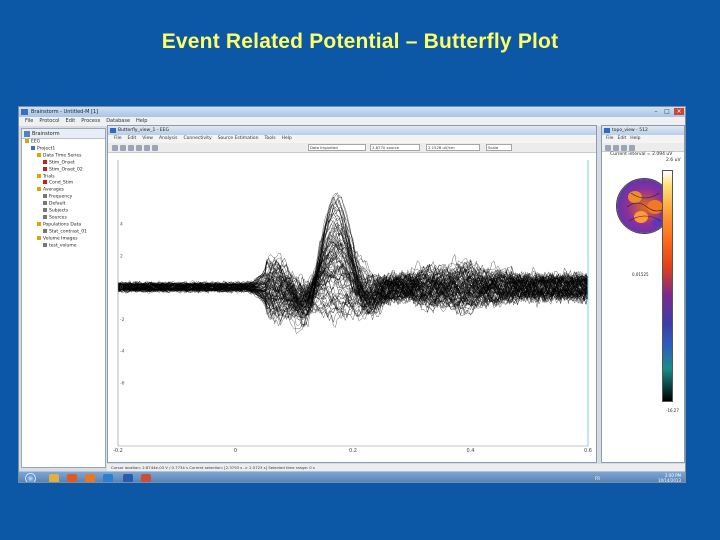 This screenshot has width=720, height=540. Describe the element at coordinates (624, 148) in the screenshot. I see `topo-settings-icon` at that location.